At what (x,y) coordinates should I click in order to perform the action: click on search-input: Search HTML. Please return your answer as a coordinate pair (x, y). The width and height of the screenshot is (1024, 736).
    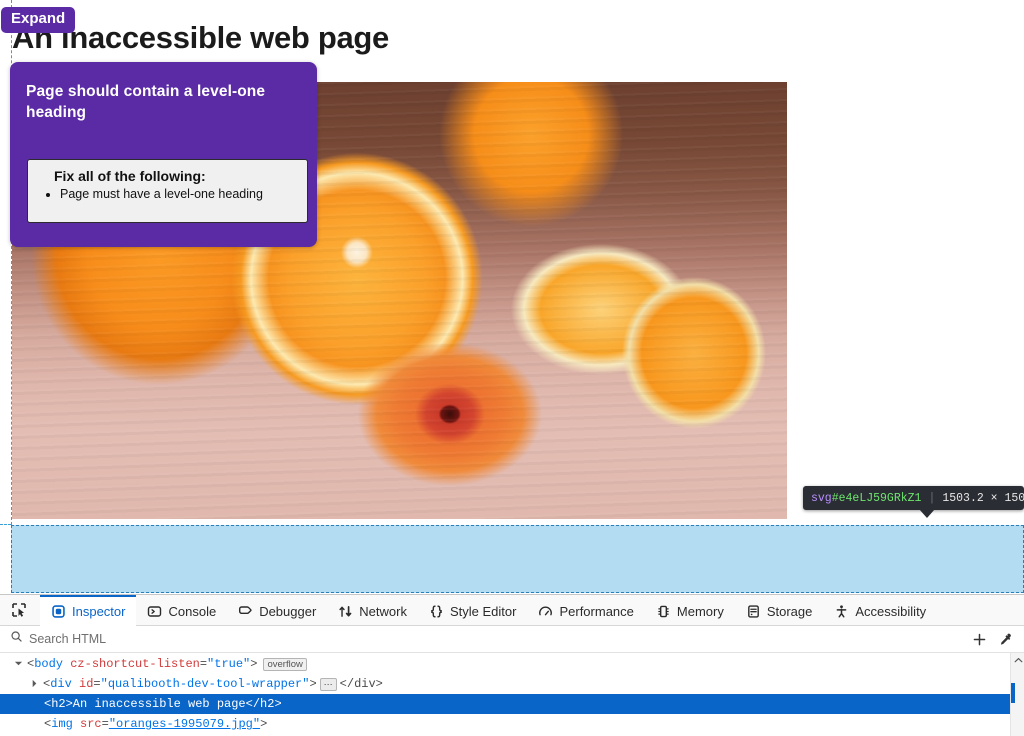
    Looking at the image, I should click on (488, 639).